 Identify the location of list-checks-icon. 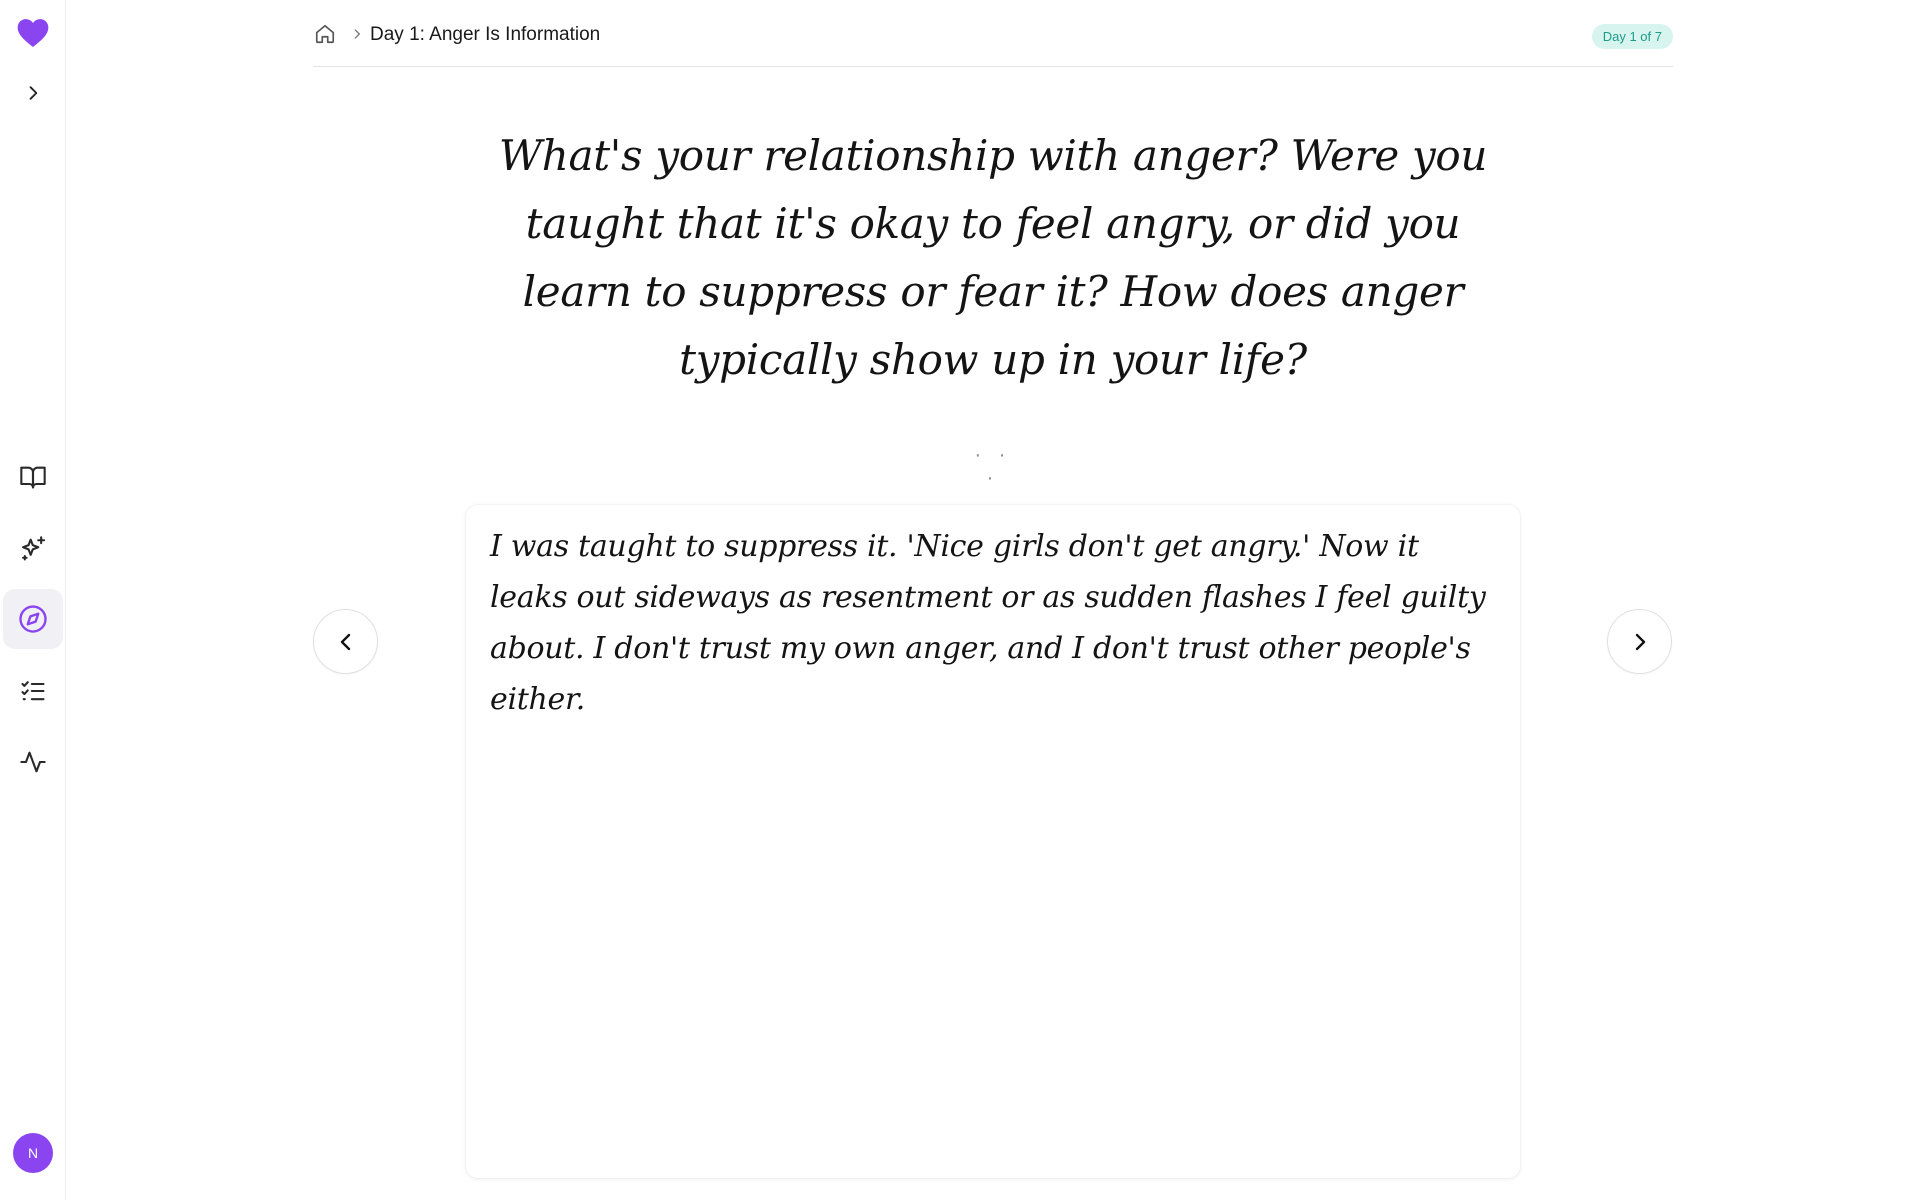
(33, 691).